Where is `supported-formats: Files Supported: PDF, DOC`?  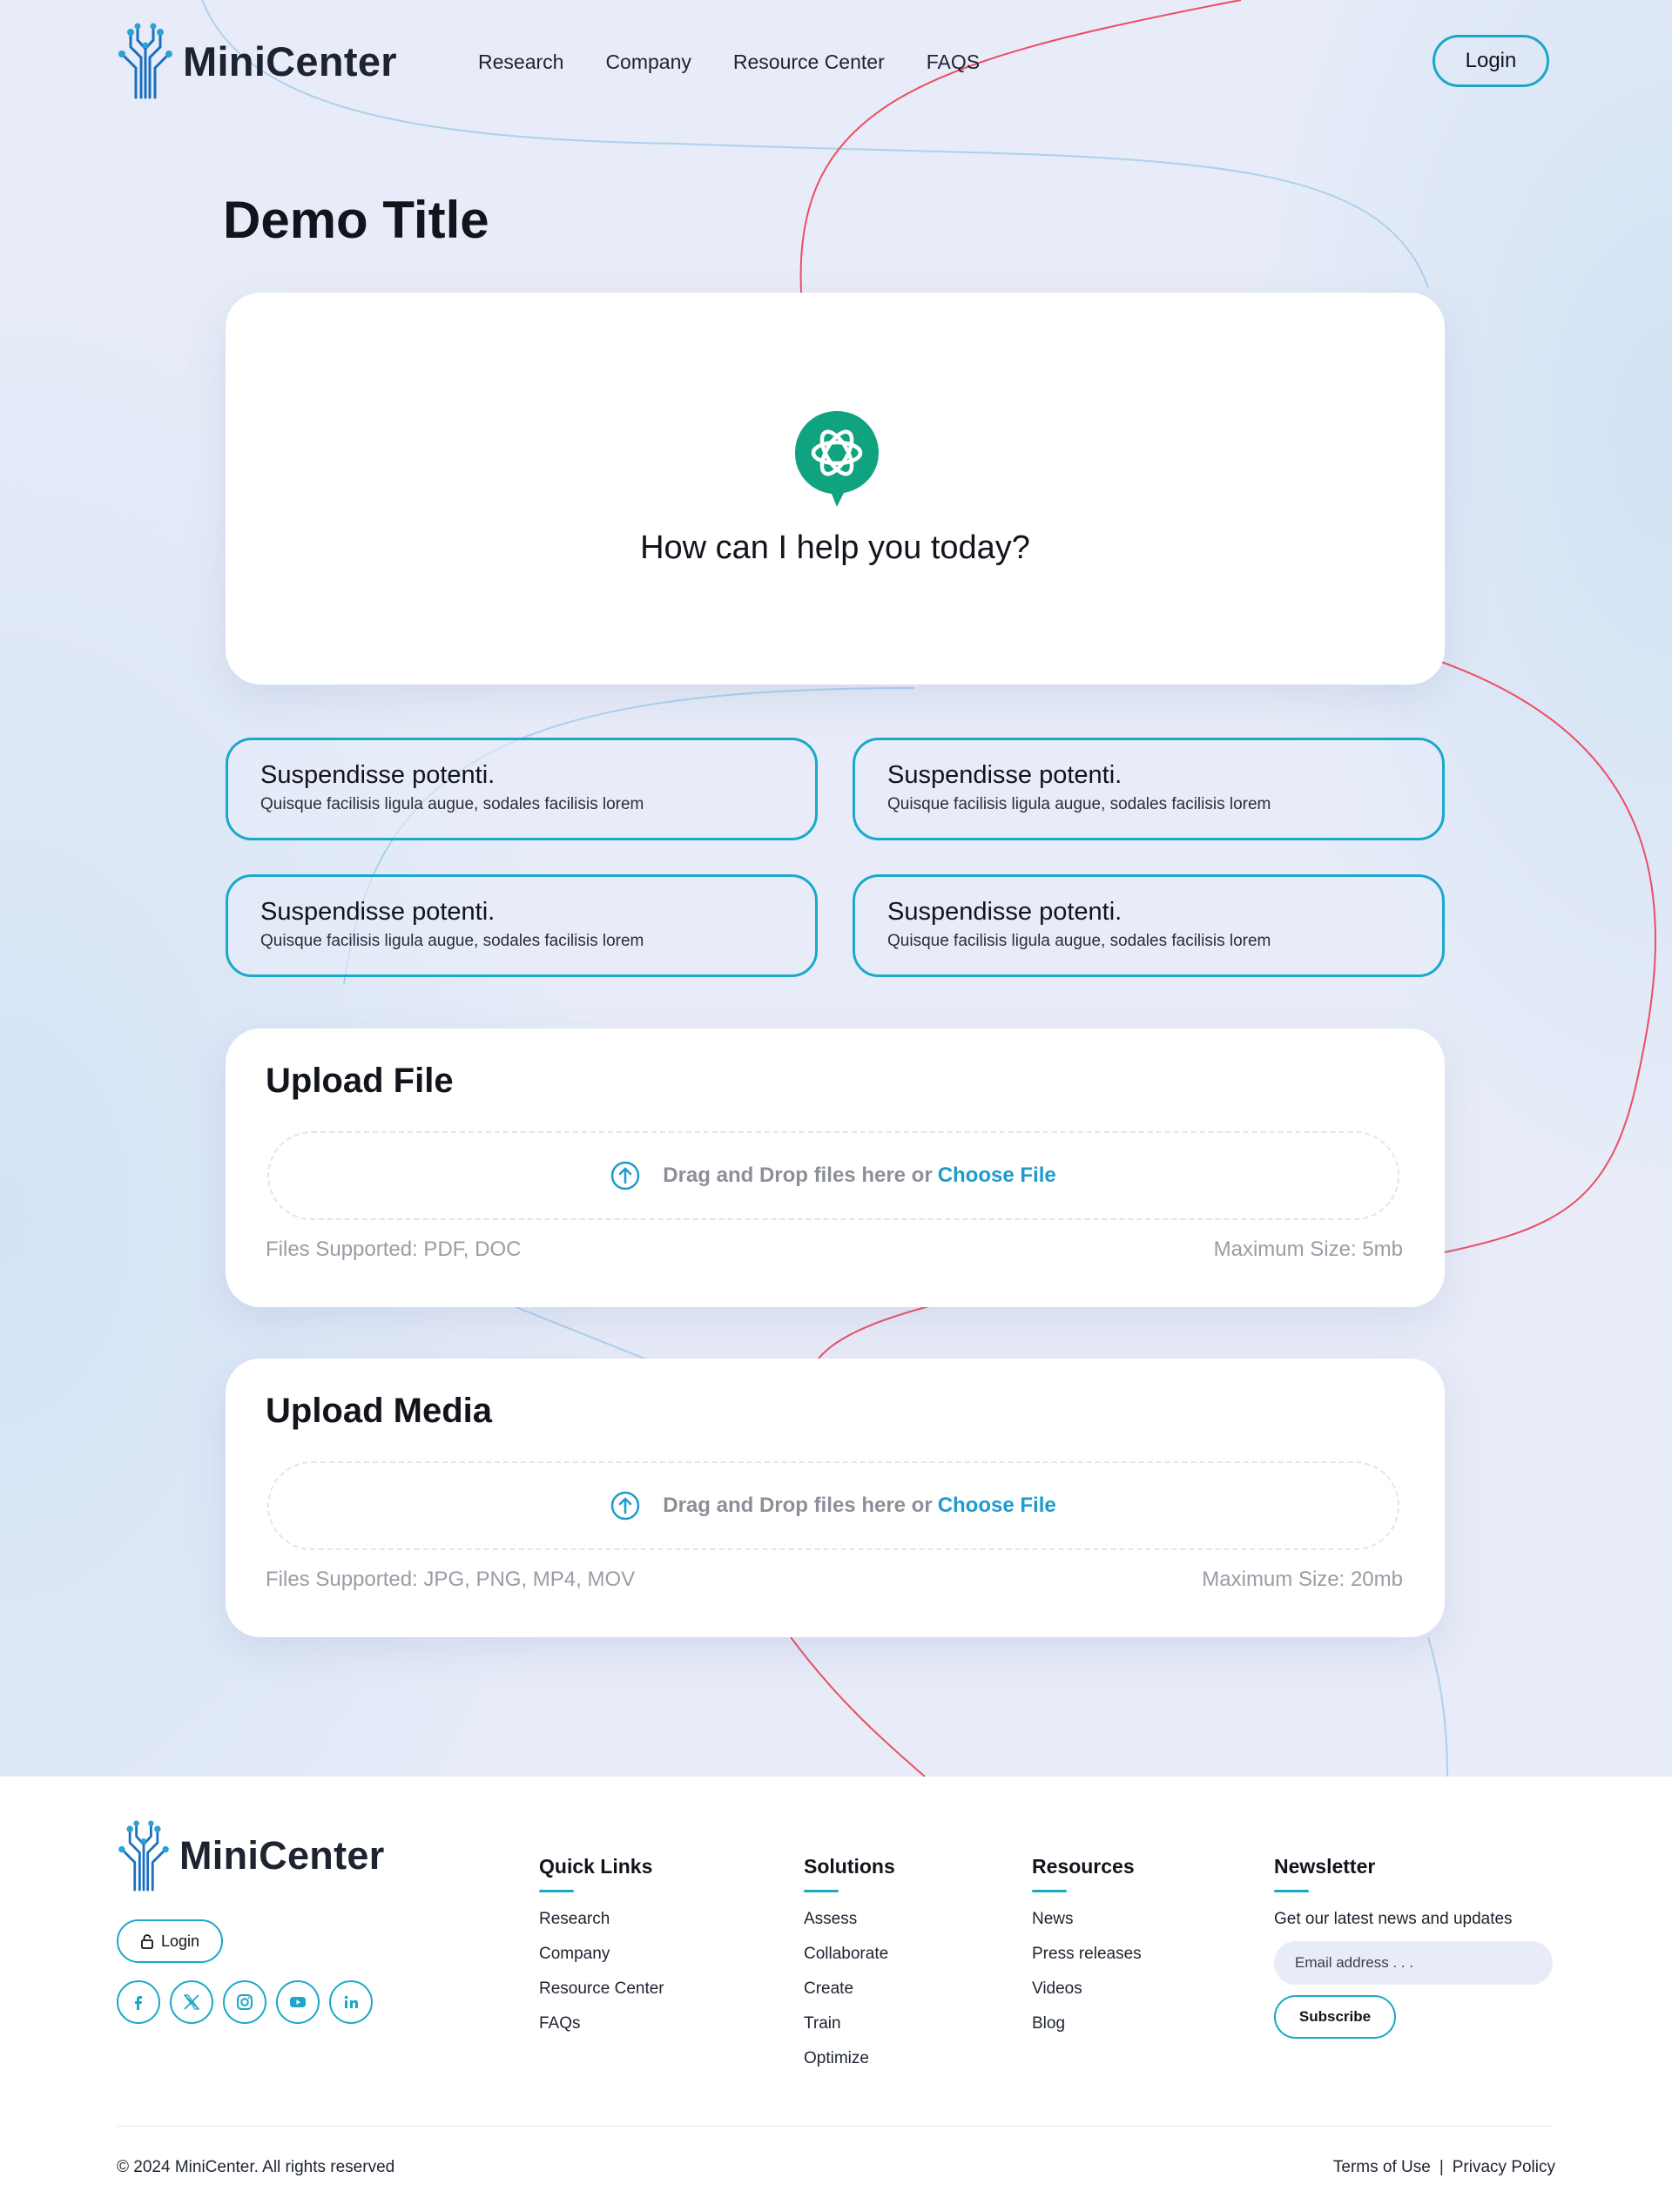
supported-formats: Files Supported: PDF, DOC is located at coordinates (394, 1250).